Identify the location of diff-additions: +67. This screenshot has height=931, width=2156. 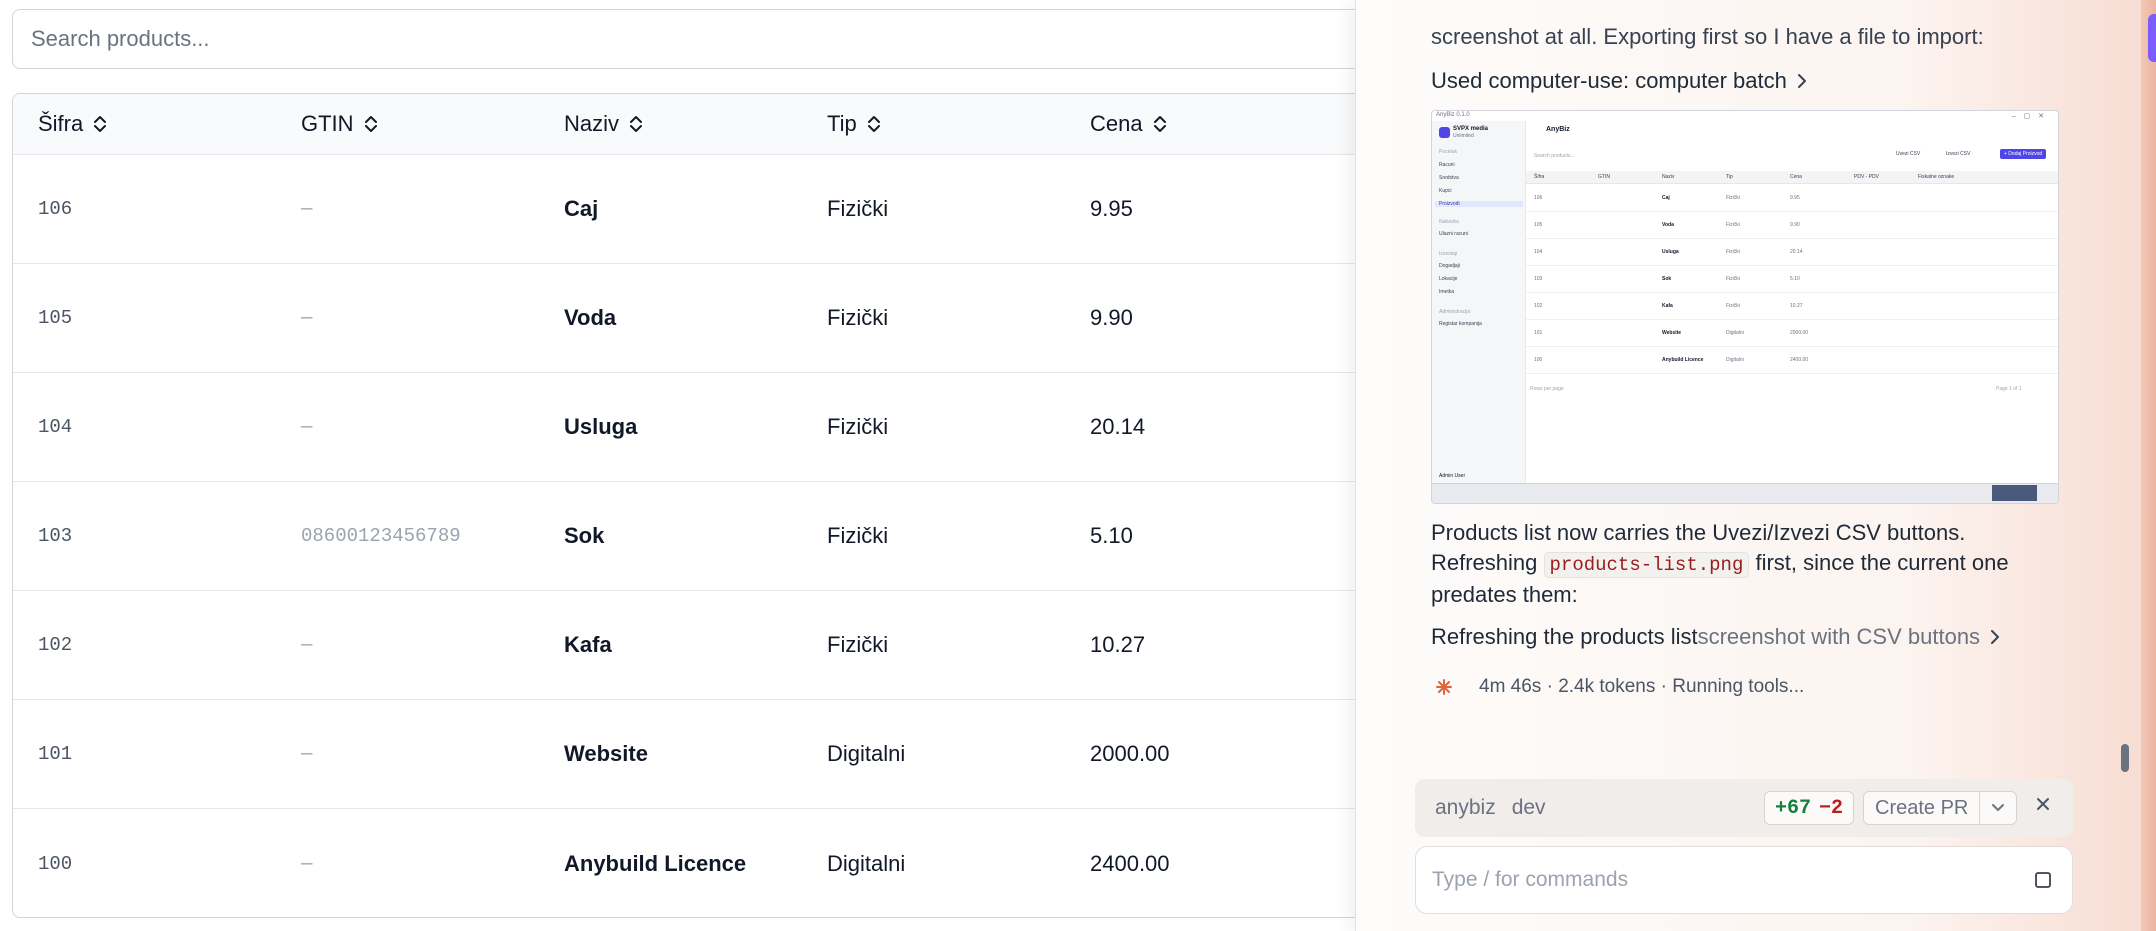
(1793, 808).